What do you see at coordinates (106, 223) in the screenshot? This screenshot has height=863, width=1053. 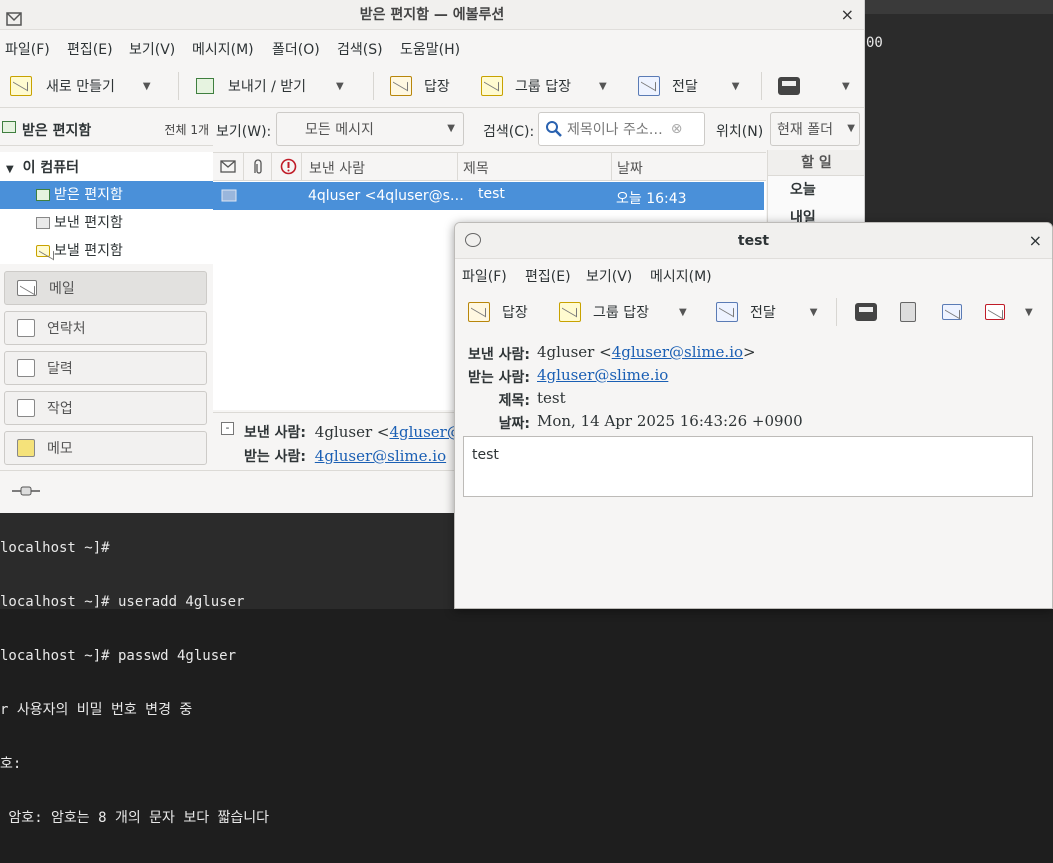 I see `folder-sent: 보낸 편지함` at bounding box center [106, 223].